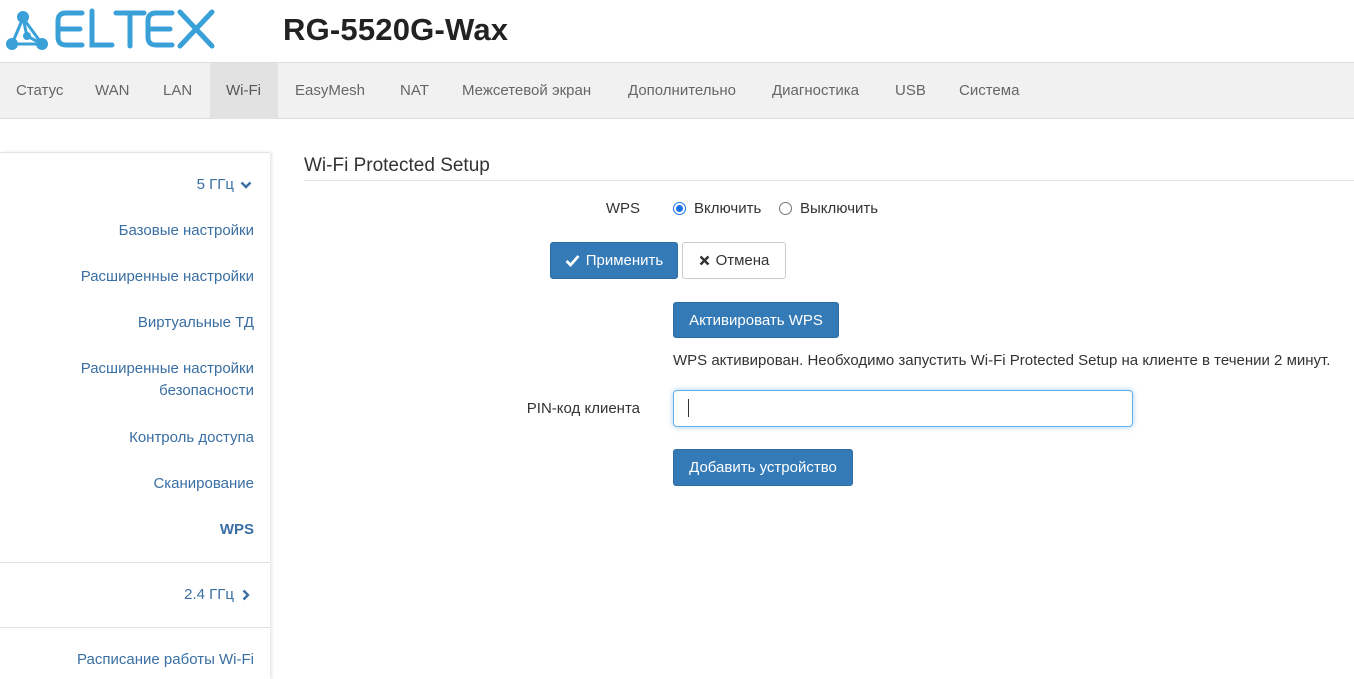 This screenshot has width=1354, height=679. What do you see at coordinates (215, 184) in the screenshot?
I see `sidebar-band-5ghz-label: 5 ГГц` at bounding box center [215, 184].